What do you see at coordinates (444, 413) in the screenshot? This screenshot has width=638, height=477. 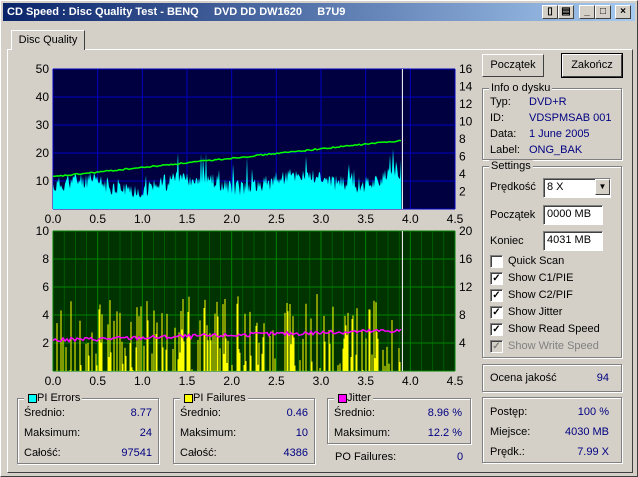 I see `jitter-avg-value: 8.96 %` at bounding box center [444, 413].